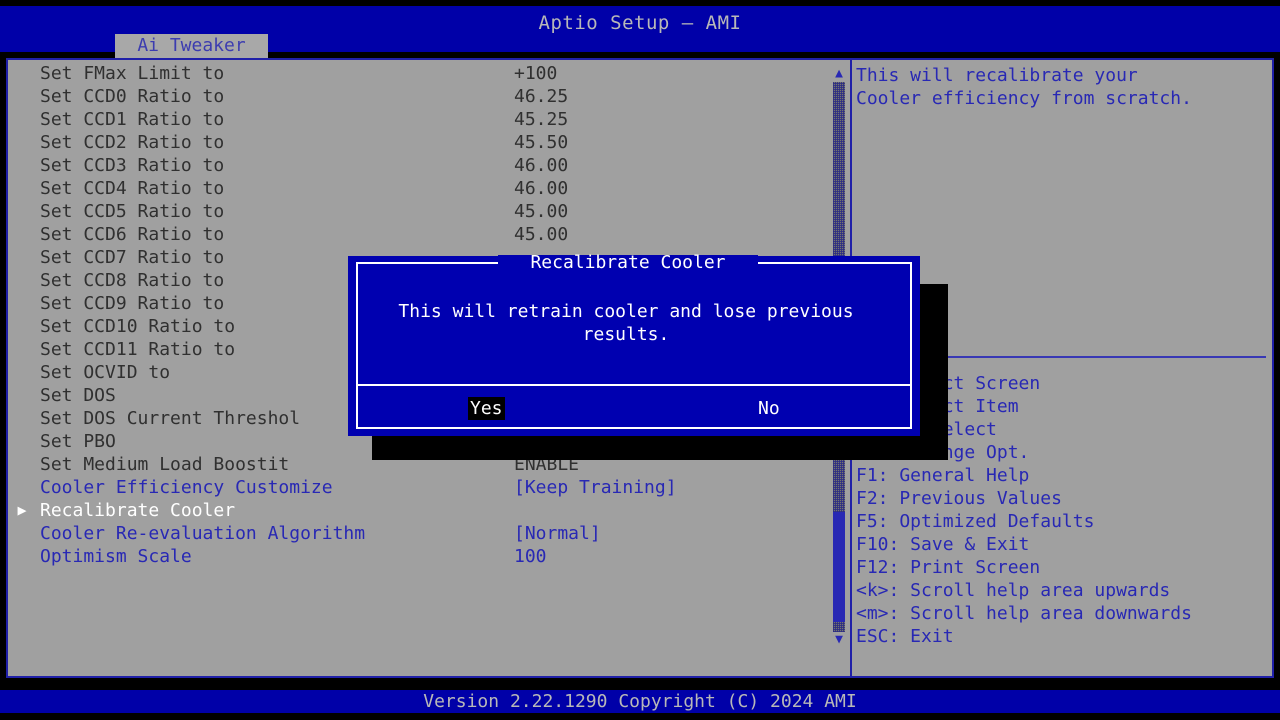 This screenshot has height=720, width=1280. What do you see at coordinates (419, 234) in the screenshot?
I see `settings-row: Set CCD6 Ratio to 45.00` at bounding box center [419, 234].